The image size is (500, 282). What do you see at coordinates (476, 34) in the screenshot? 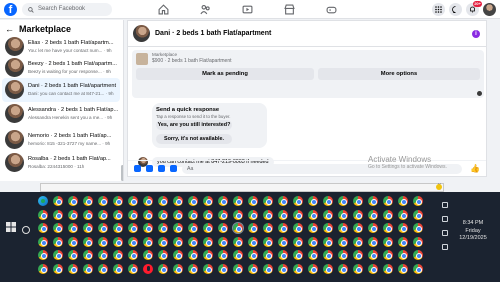
I see `info-icon: i` at bounding box center [476, 34].